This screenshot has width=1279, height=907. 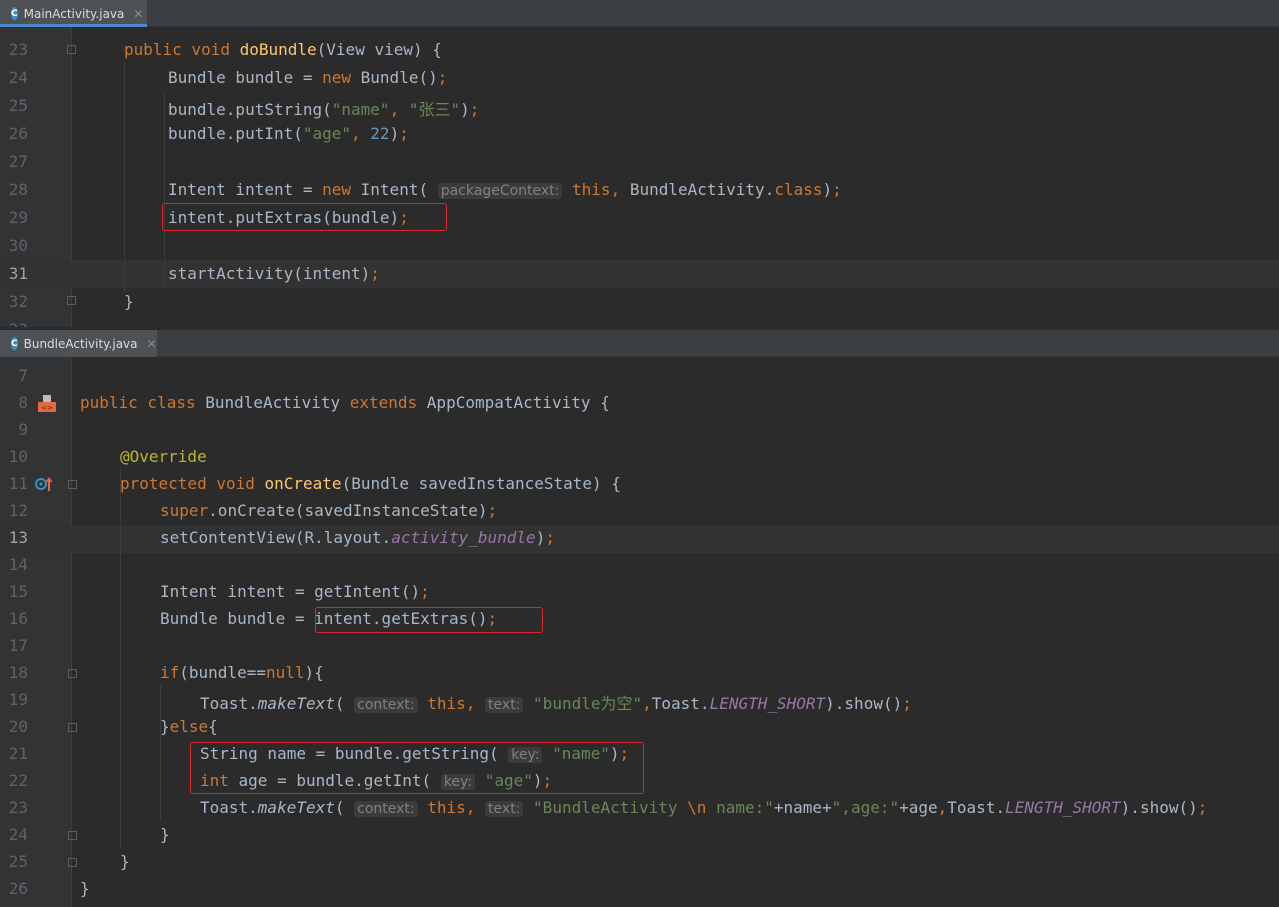 What do you see at coordinates (429, 620) in the screenshot?
I see `highlight-get-extras` at bounding box center [429, 620].